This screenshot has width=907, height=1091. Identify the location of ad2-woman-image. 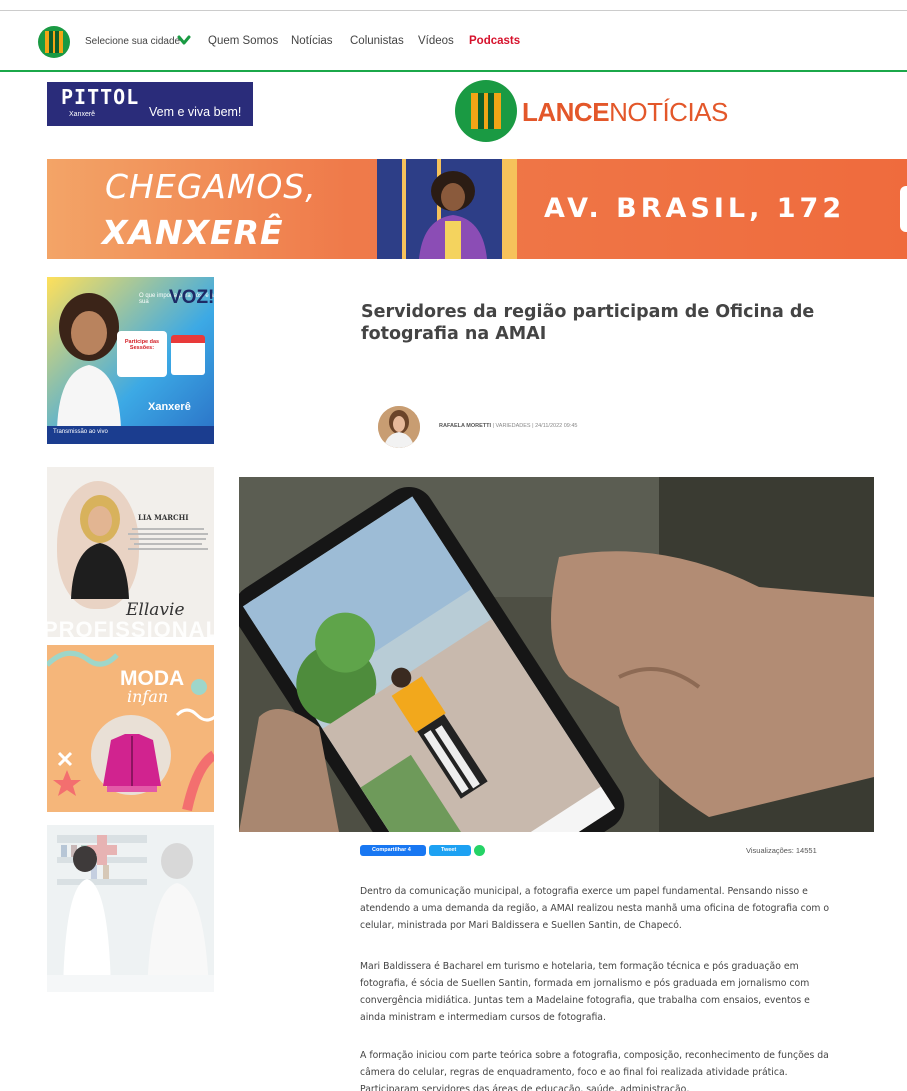
(100, 547).